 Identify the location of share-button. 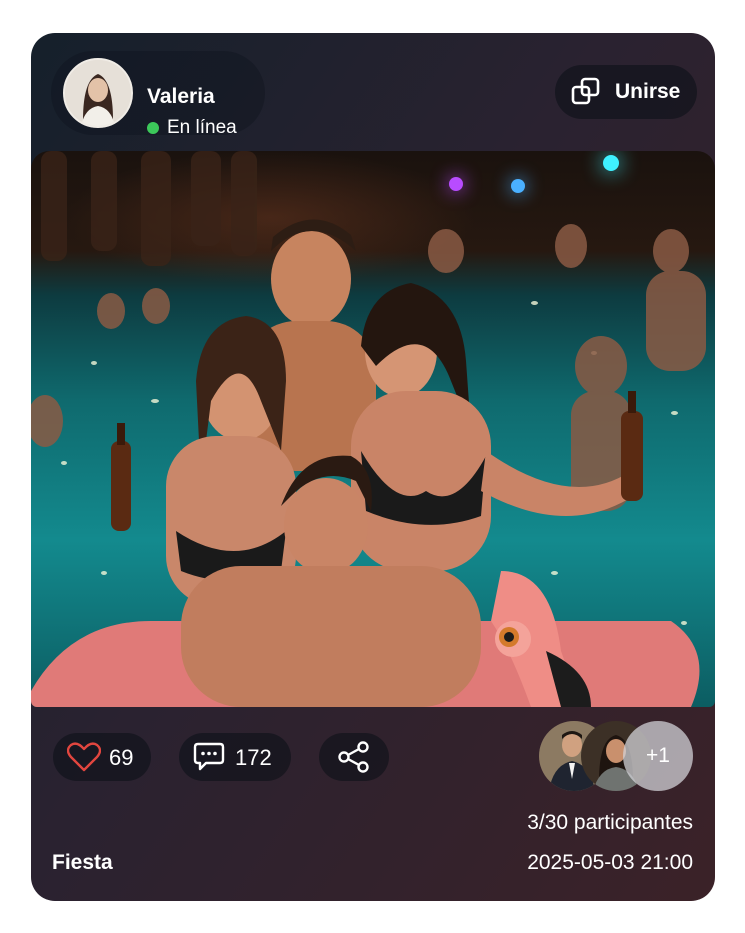
(354, 757).